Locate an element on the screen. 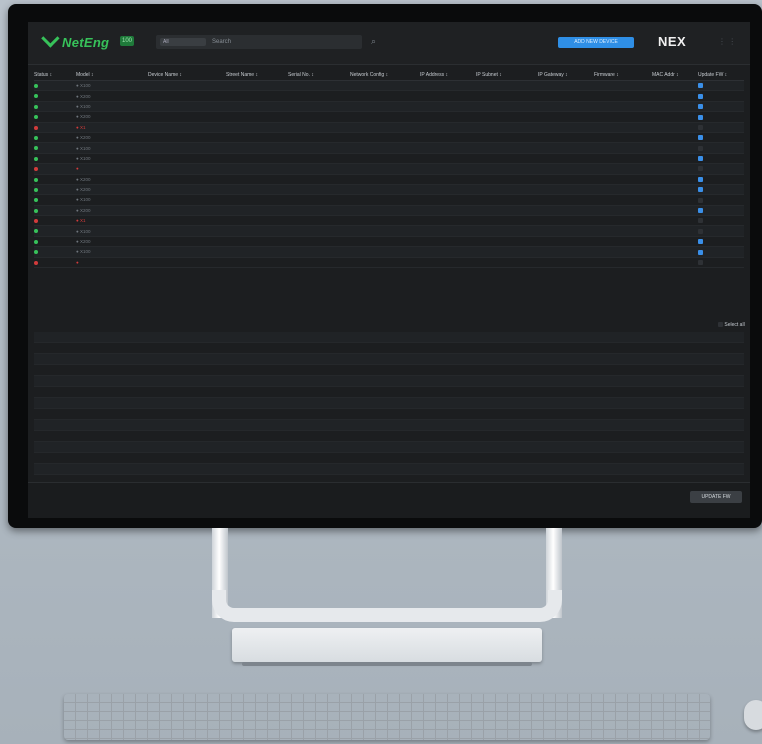 This screenshot has width=762, height=744. column-header: Status ↕ is located at coordinates (55, 75).